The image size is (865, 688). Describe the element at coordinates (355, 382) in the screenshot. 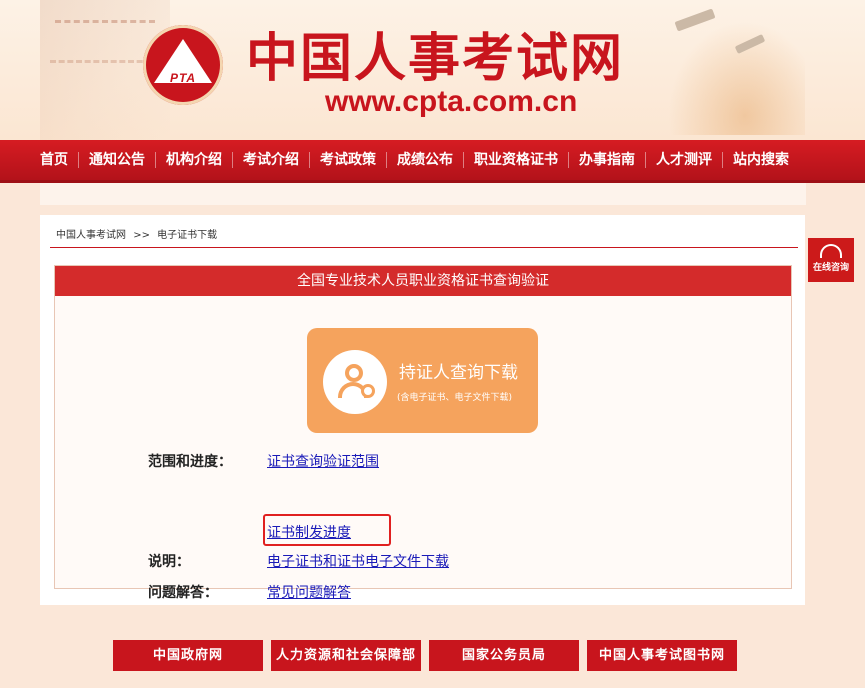

I see `person-search-icon` at that location.